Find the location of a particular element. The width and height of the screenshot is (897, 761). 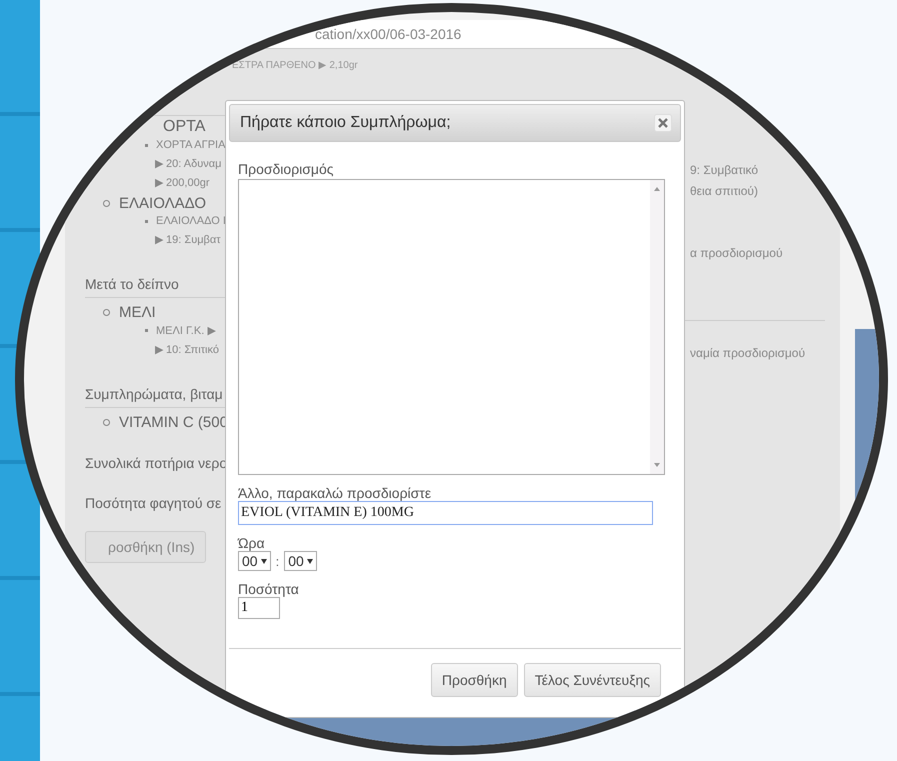

question-label: Ποσότητα φαγητού σε is located at coordinates (153, 503).